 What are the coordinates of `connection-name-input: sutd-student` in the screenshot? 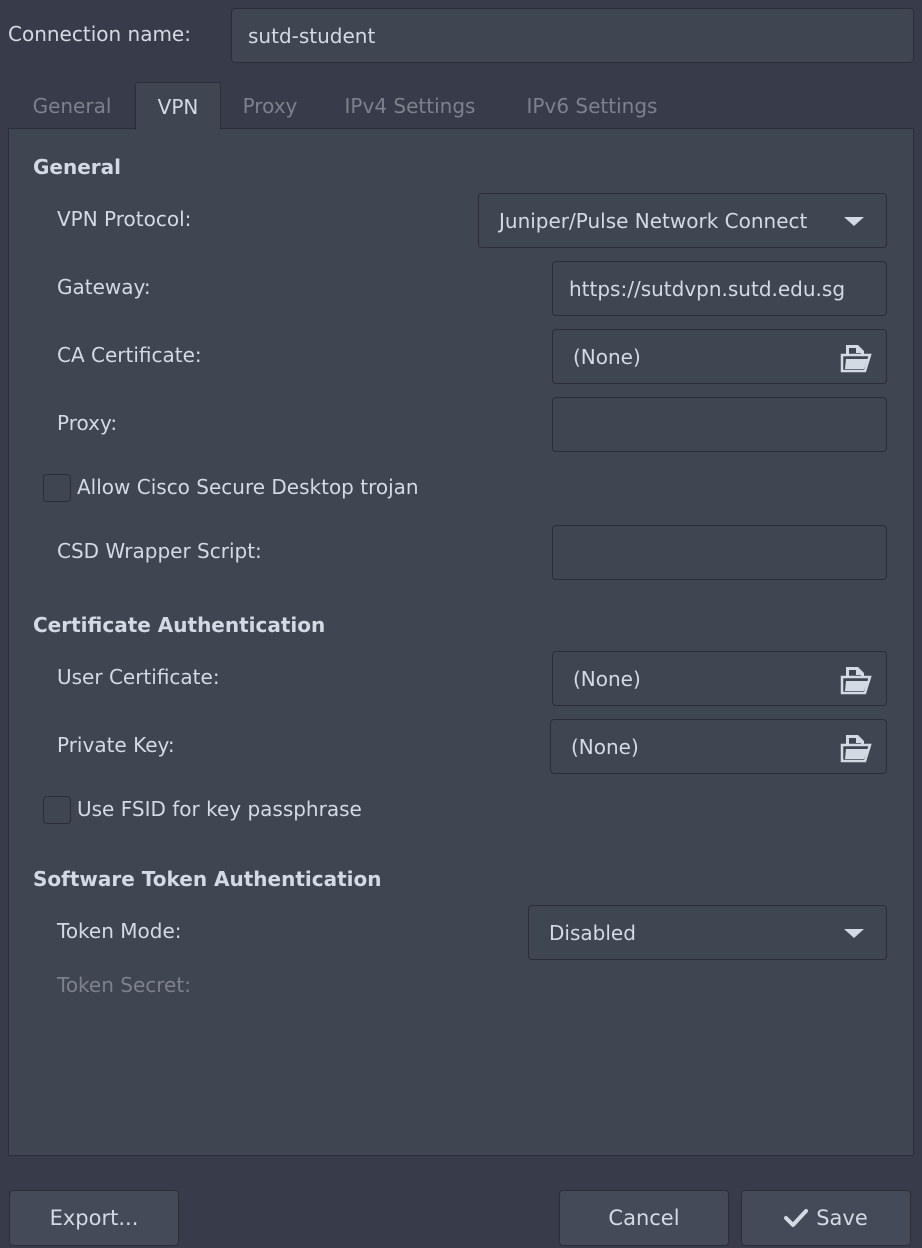 It's located at (572, 35).